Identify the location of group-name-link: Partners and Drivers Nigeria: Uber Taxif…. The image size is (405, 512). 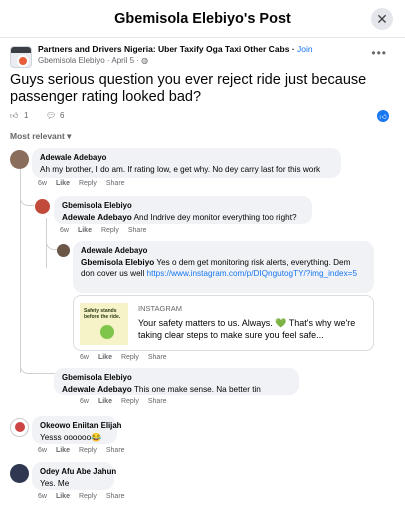
(163, 49).